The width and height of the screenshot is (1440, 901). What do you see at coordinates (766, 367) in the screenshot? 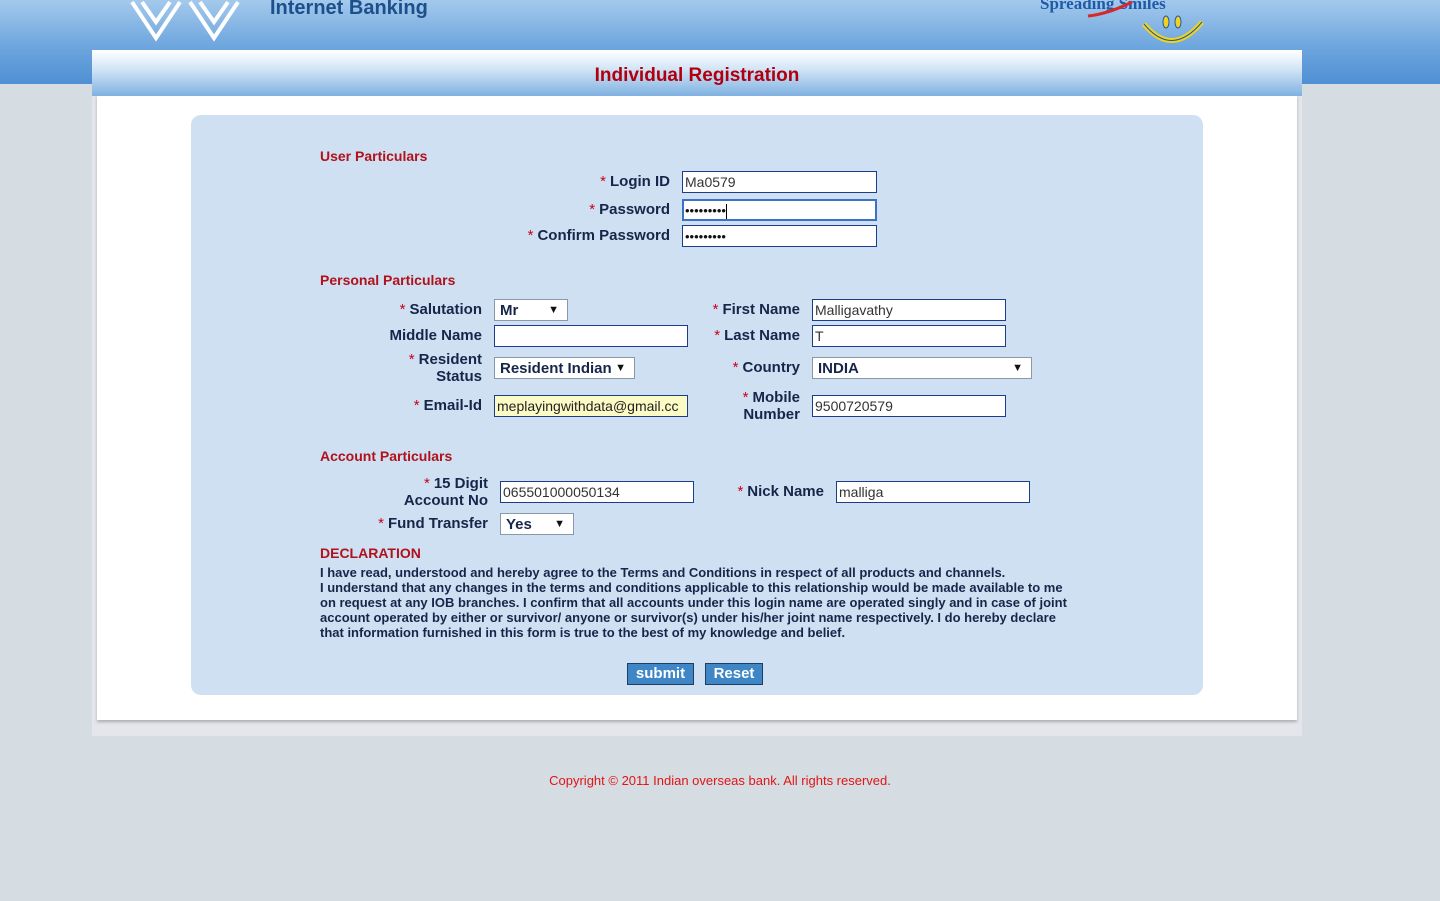
I see `country-label: * Country` at bounding box center [766, 367].